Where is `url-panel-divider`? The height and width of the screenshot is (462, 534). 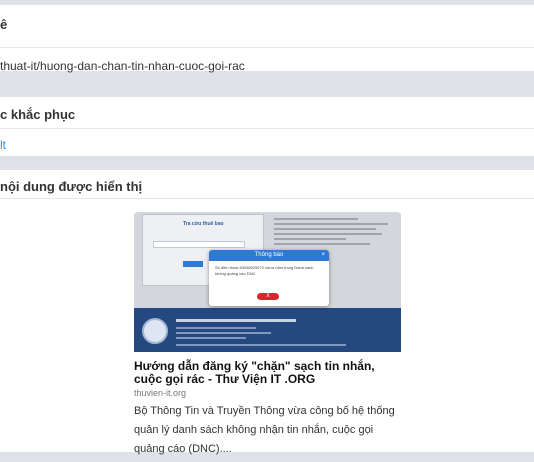 url-panel-divider is located at coordinates (267, 47).